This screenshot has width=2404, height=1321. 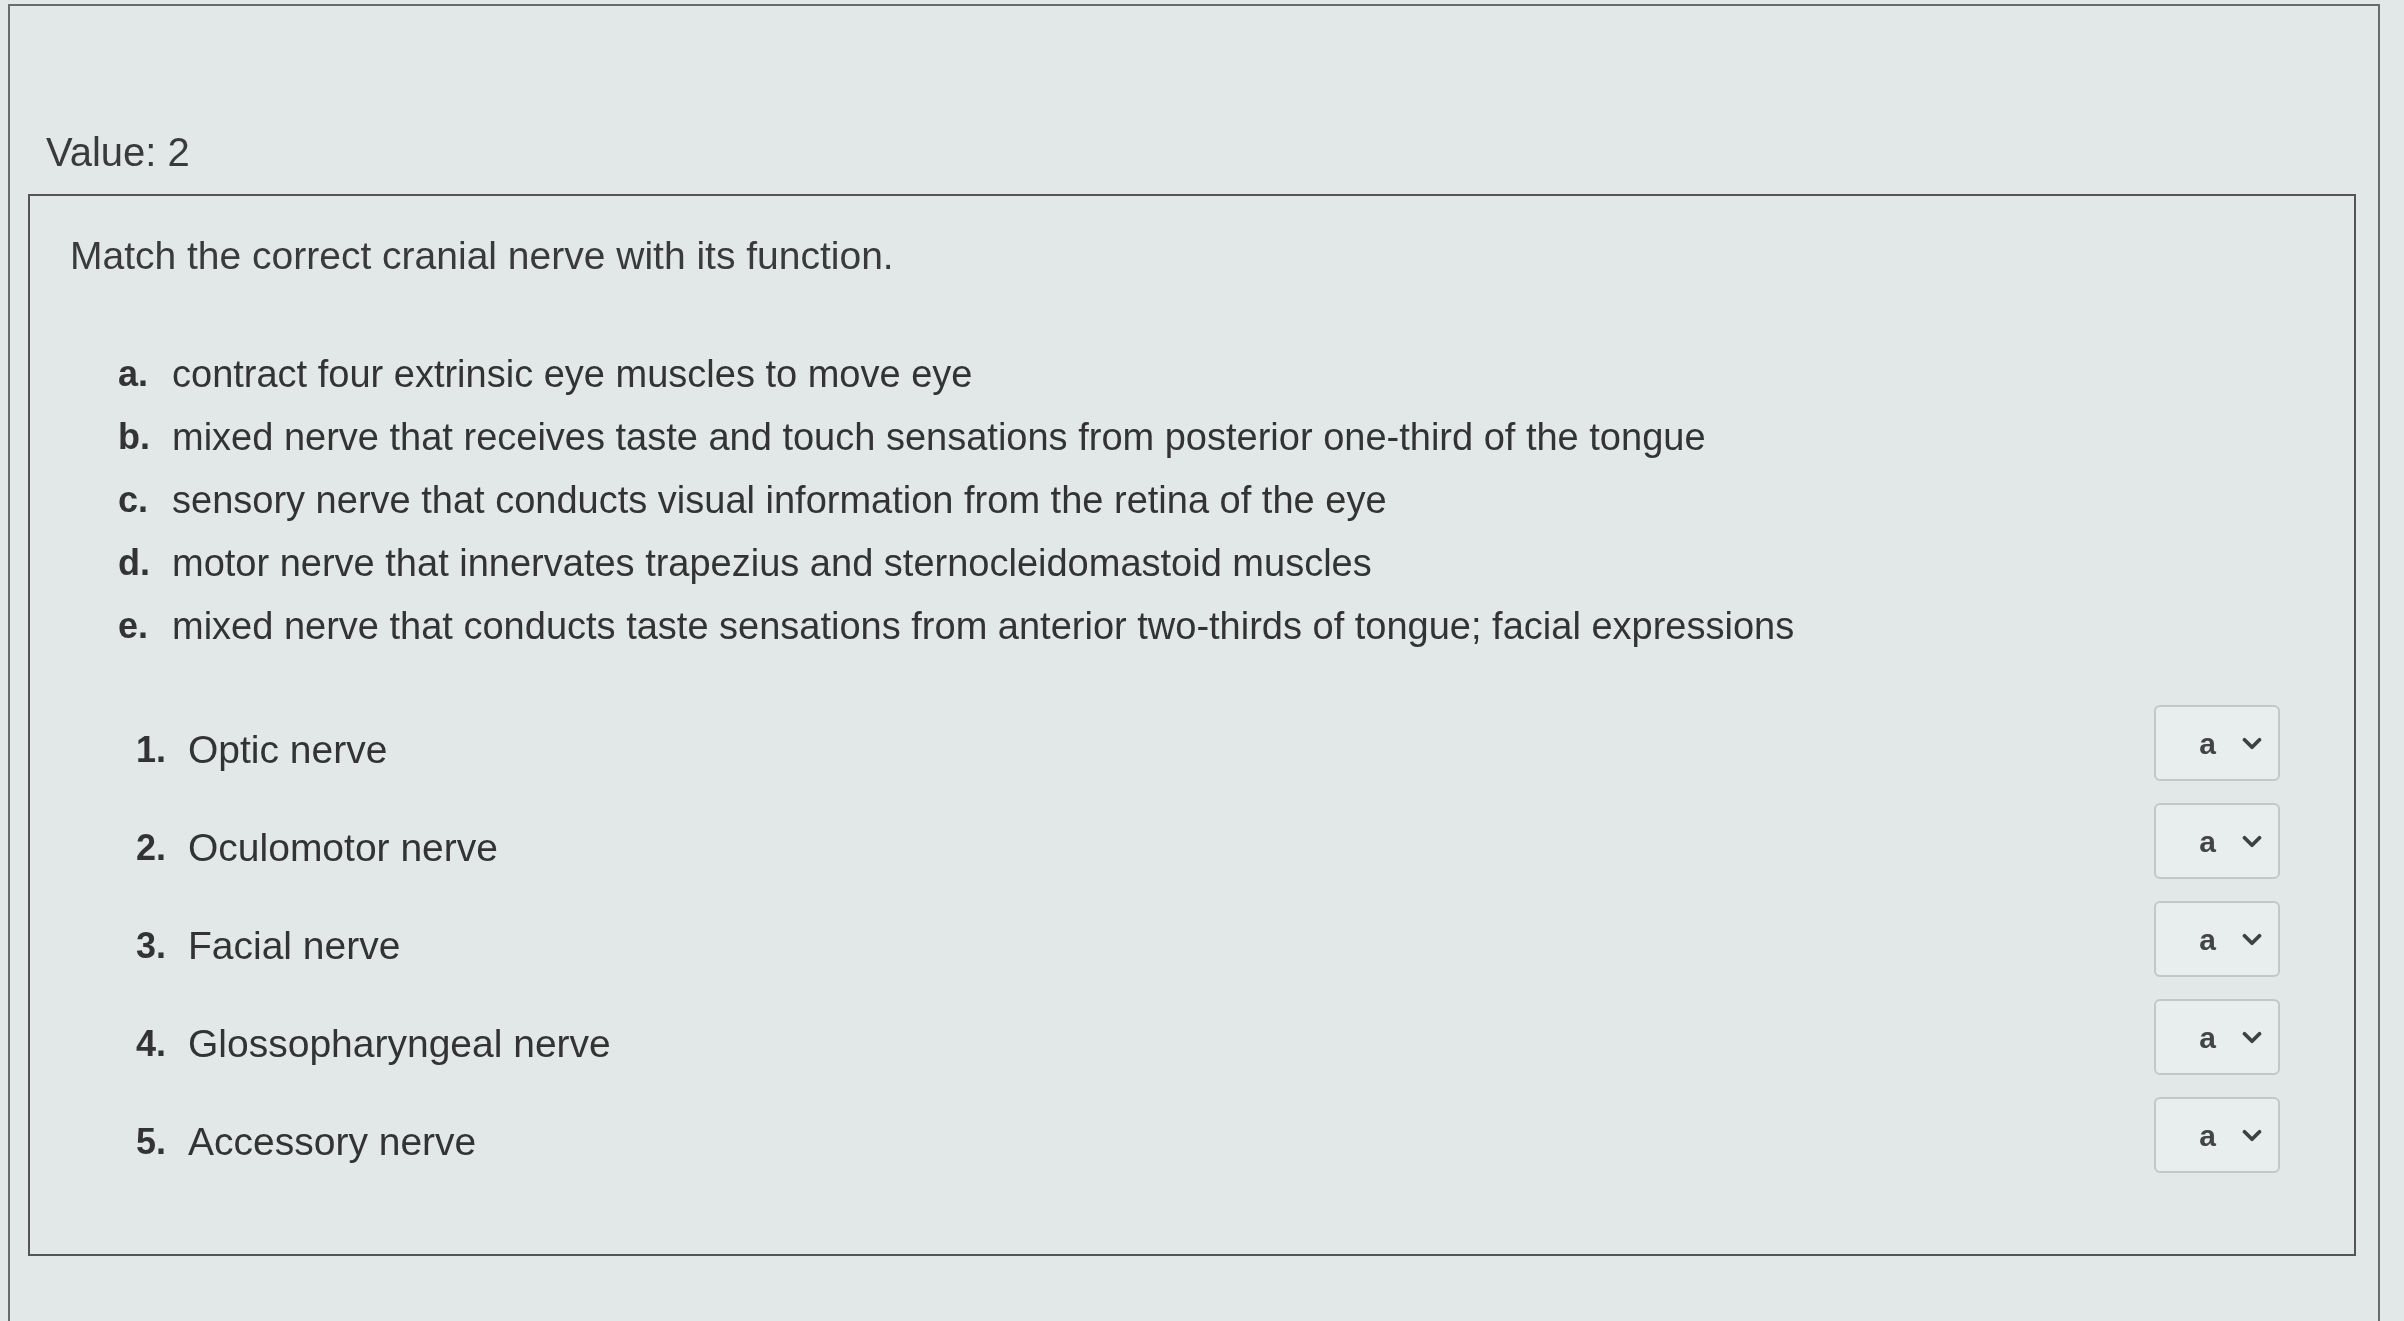 What do you see at coordinates (152, 750) in the screenshot?
I see `item-number: 1.` at bounding box center [152, 750].